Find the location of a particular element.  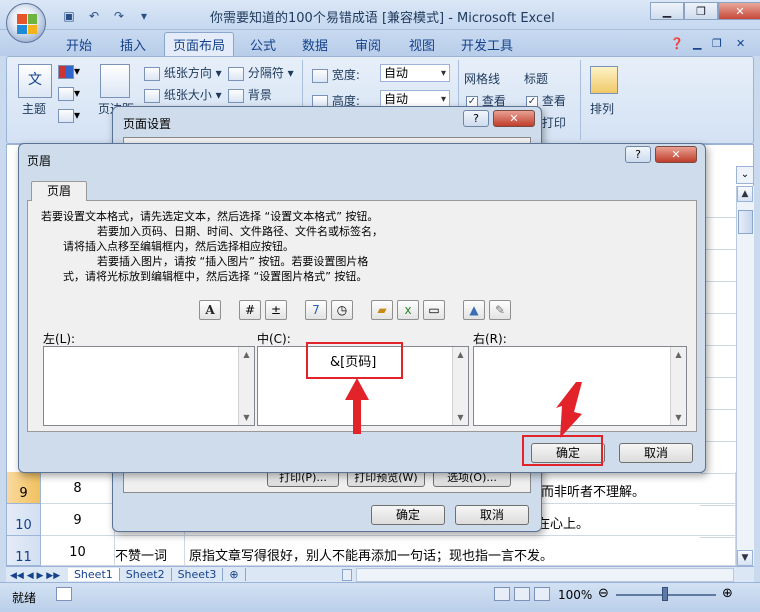

window-title: 你需要知道的100个易错成语 [兼容模式] - Microsoft Excel is located at coordinates (382, 18).